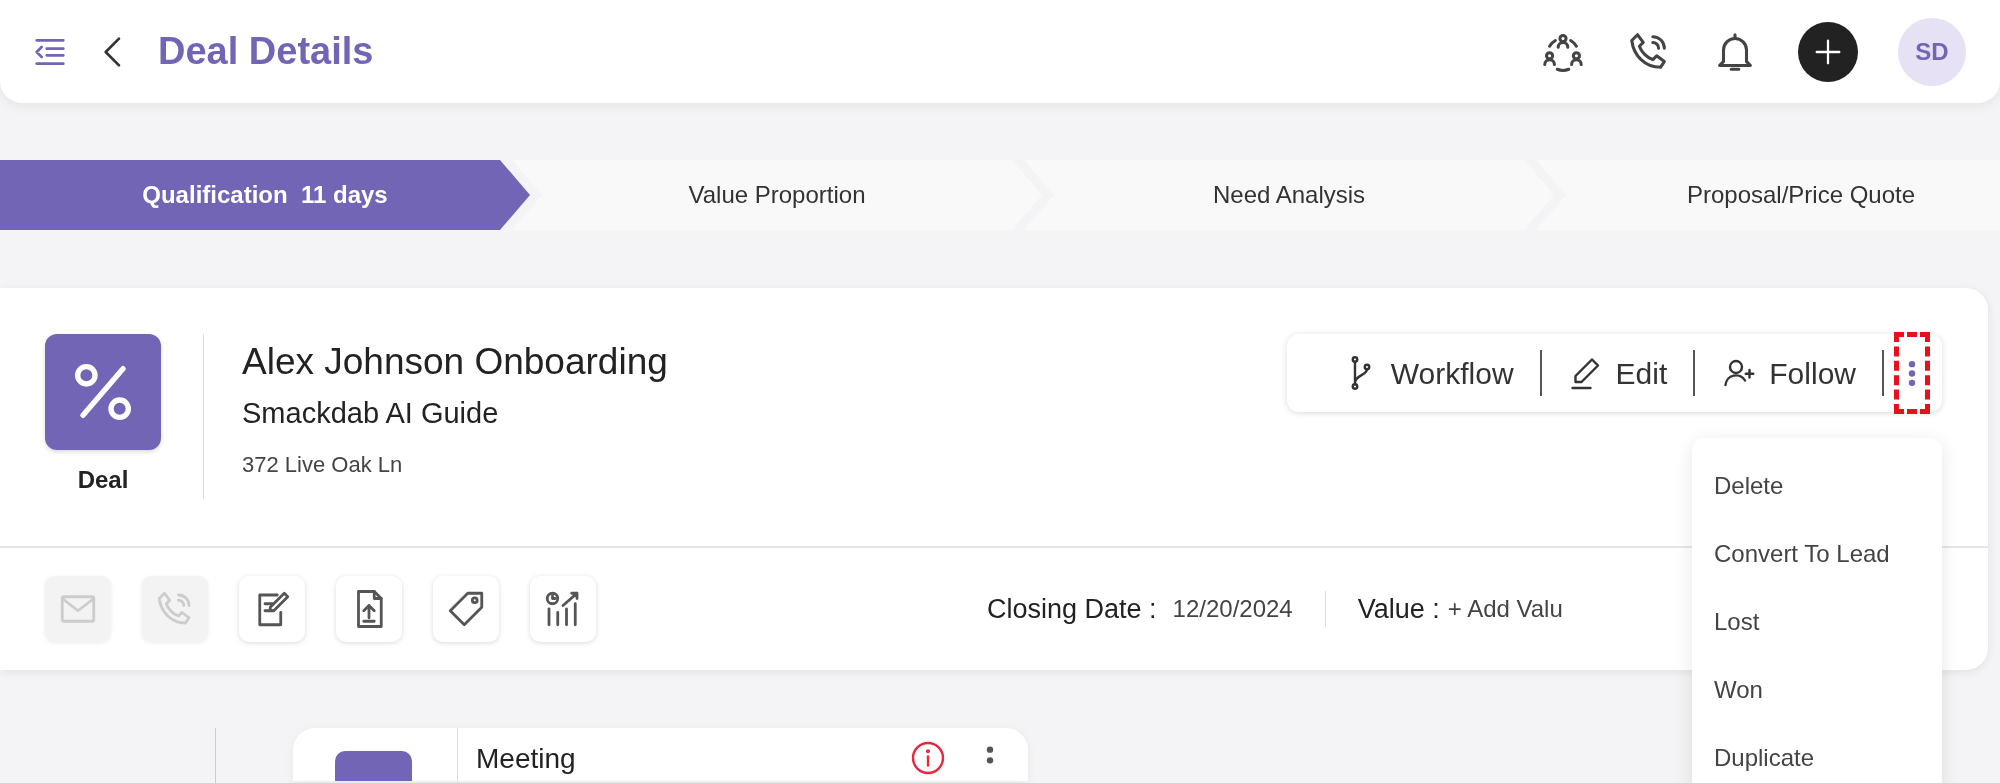 The width and height of the screenshot is (2000, 783). Describe the element at coordinates (1072, 609) in the screenshot. I see `closing-date-label: Closing Date :` at that location.